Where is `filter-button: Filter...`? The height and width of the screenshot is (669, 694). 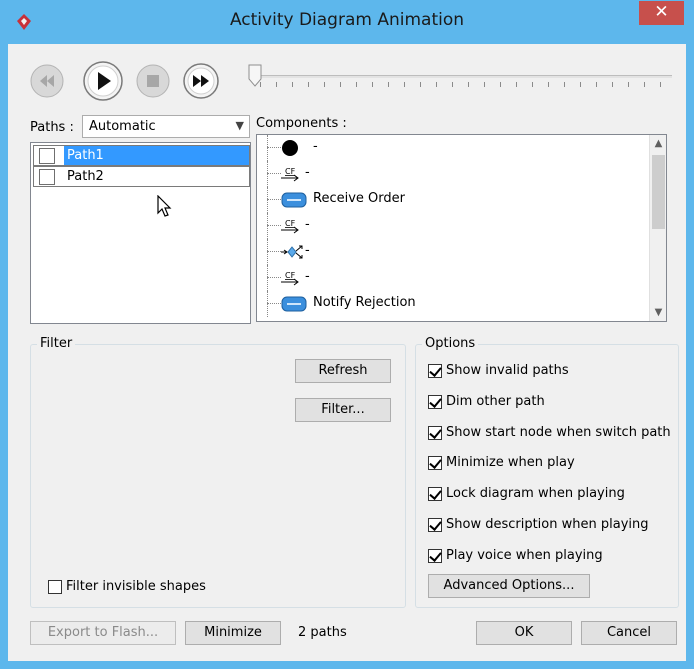 filter-button: Filter... is located at coordinates (343, 410).